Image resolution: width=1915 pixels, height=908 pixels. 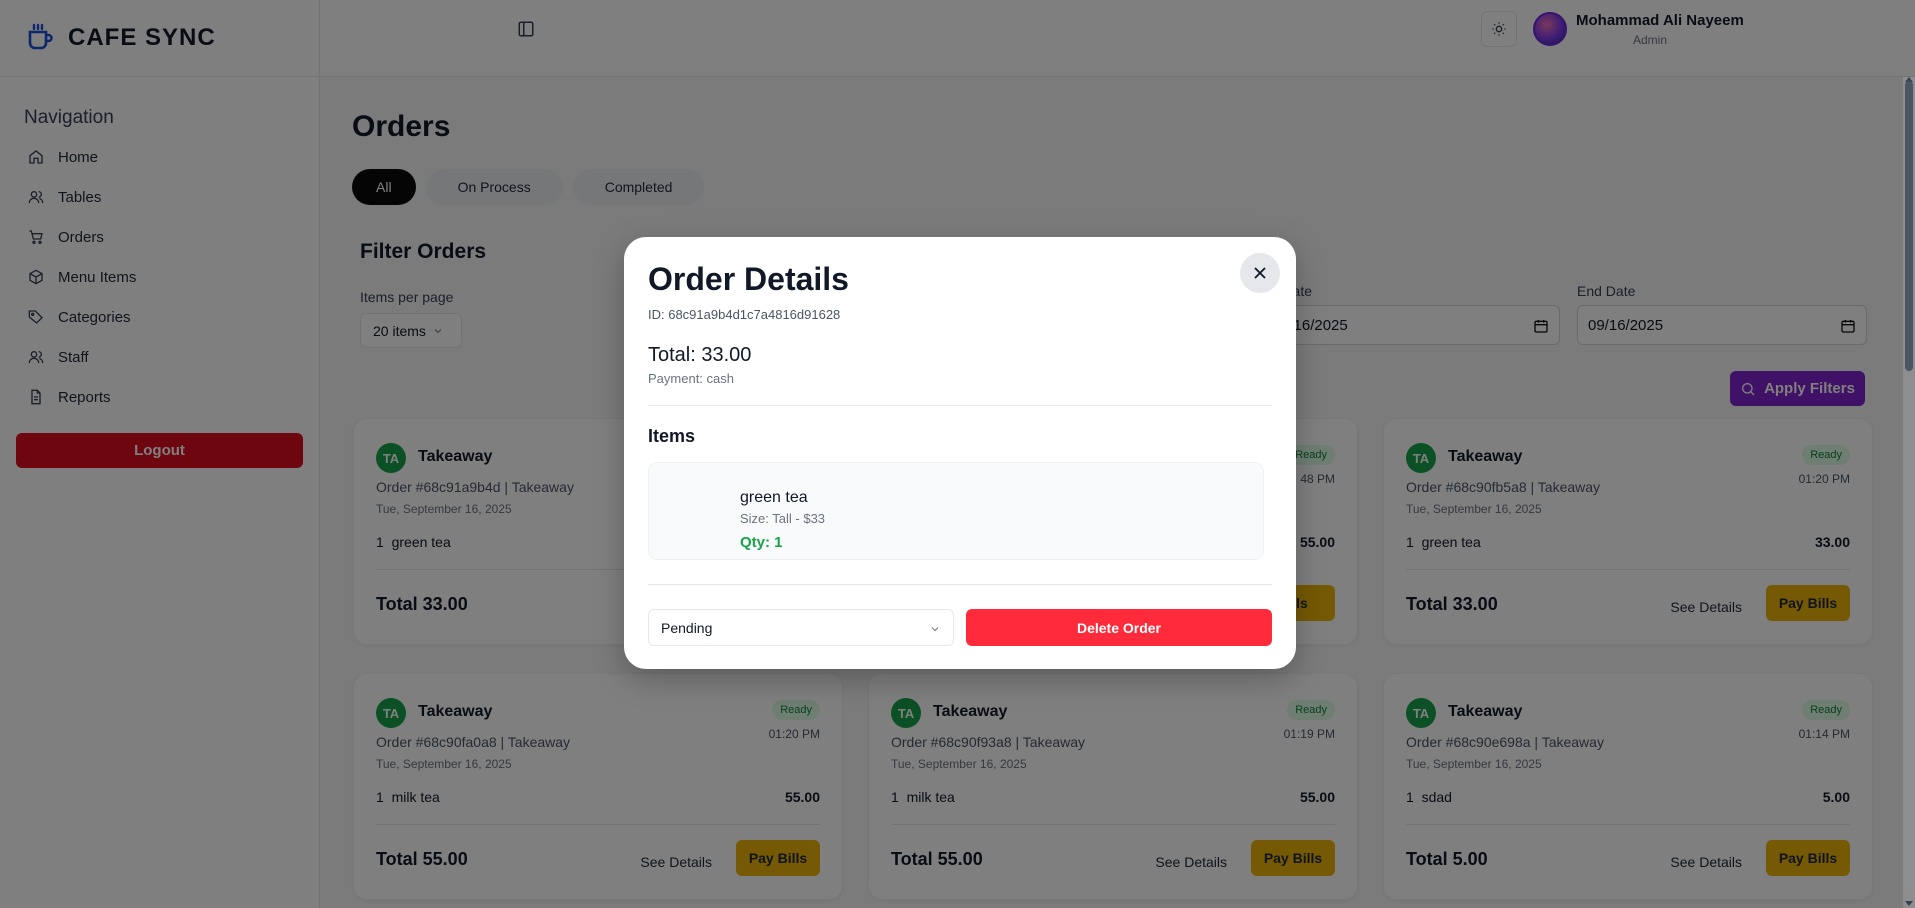 I want to click on order-total: Total: 33.00, so click(x=700, y=355).